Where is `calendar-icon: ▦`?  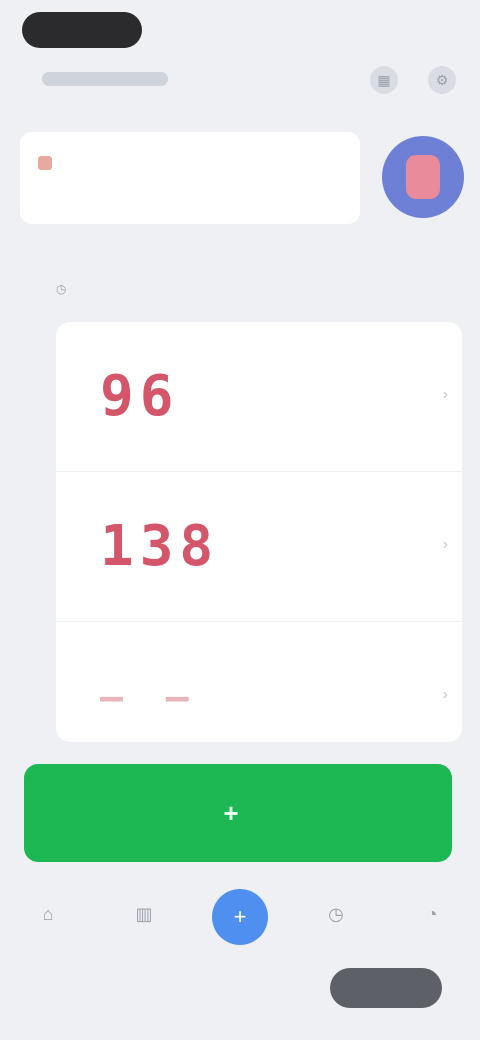
calendar-icon: ▦ is located at coordinates (384, 80).